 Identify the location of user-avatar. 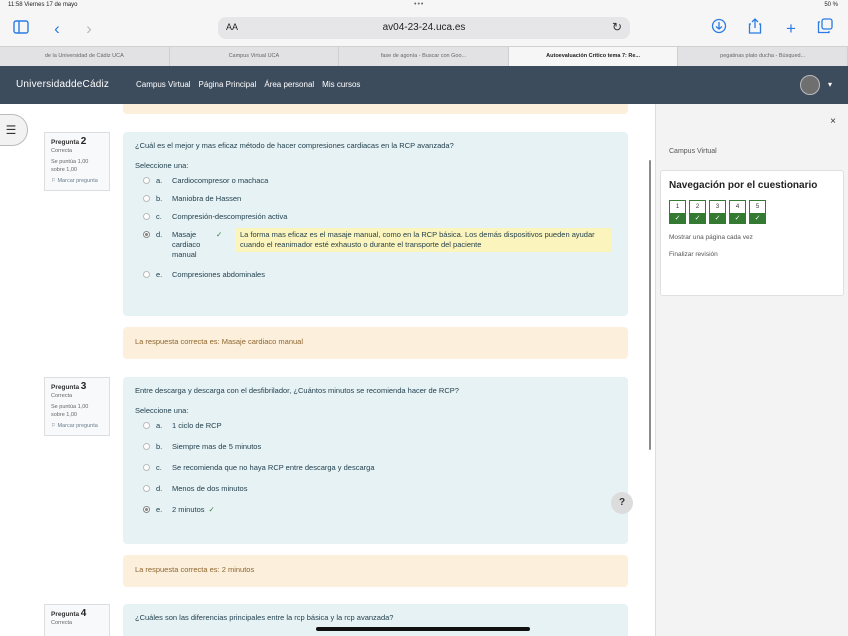
(810, 85).